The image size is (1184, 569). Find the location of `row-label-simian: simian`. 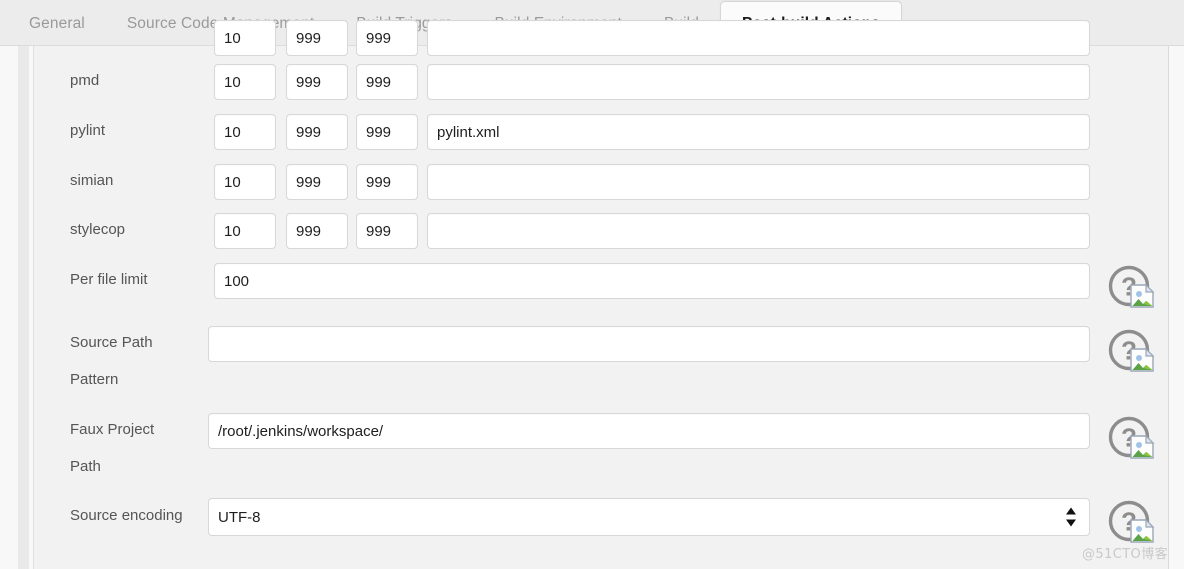

row-label-simian: simian is located at coordinates (92, 180).